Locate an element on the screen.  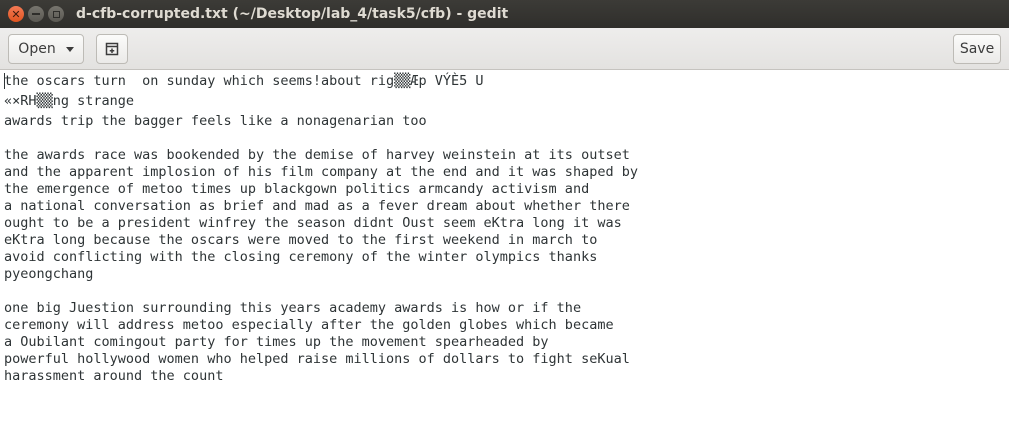
save-button-label: Save is located at coordinates (977, 49).